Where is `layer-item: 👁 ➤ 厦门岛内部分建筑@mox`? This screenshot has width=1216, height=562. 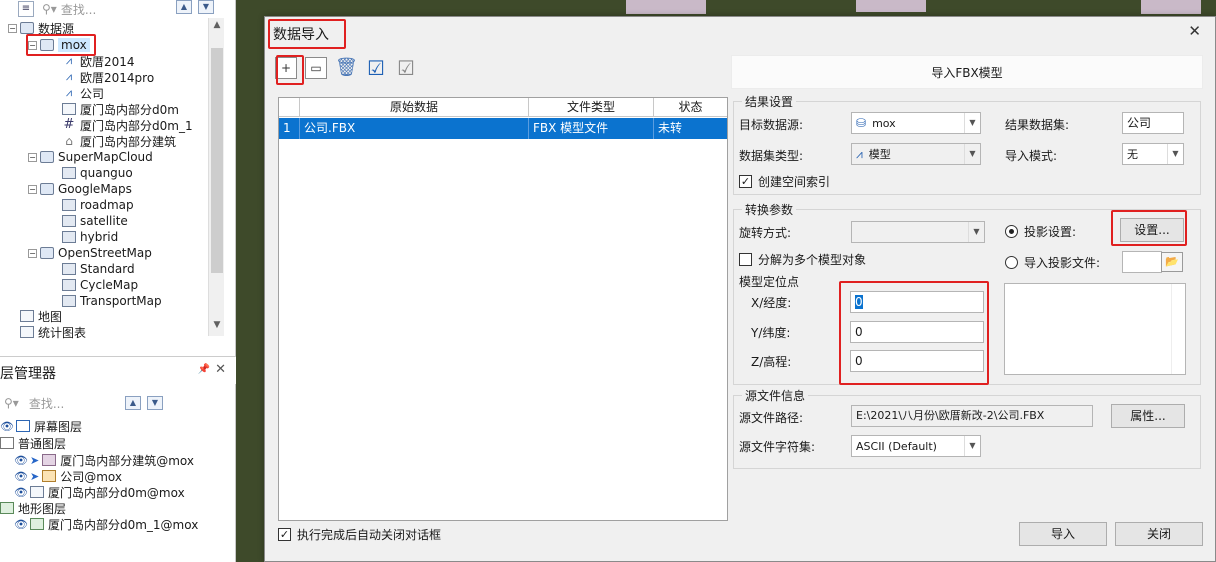
layer-item: 👁 ➤ 厦门岛内部分建筑@mox is located at coordinates (104, 460).